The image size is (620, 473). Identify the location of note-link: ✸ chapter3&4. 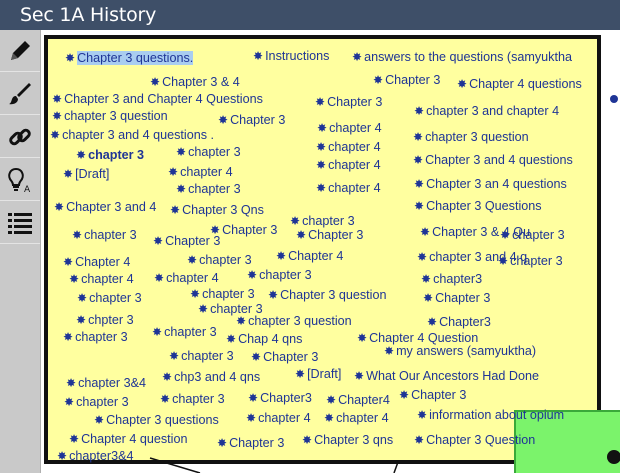
(95, 456).